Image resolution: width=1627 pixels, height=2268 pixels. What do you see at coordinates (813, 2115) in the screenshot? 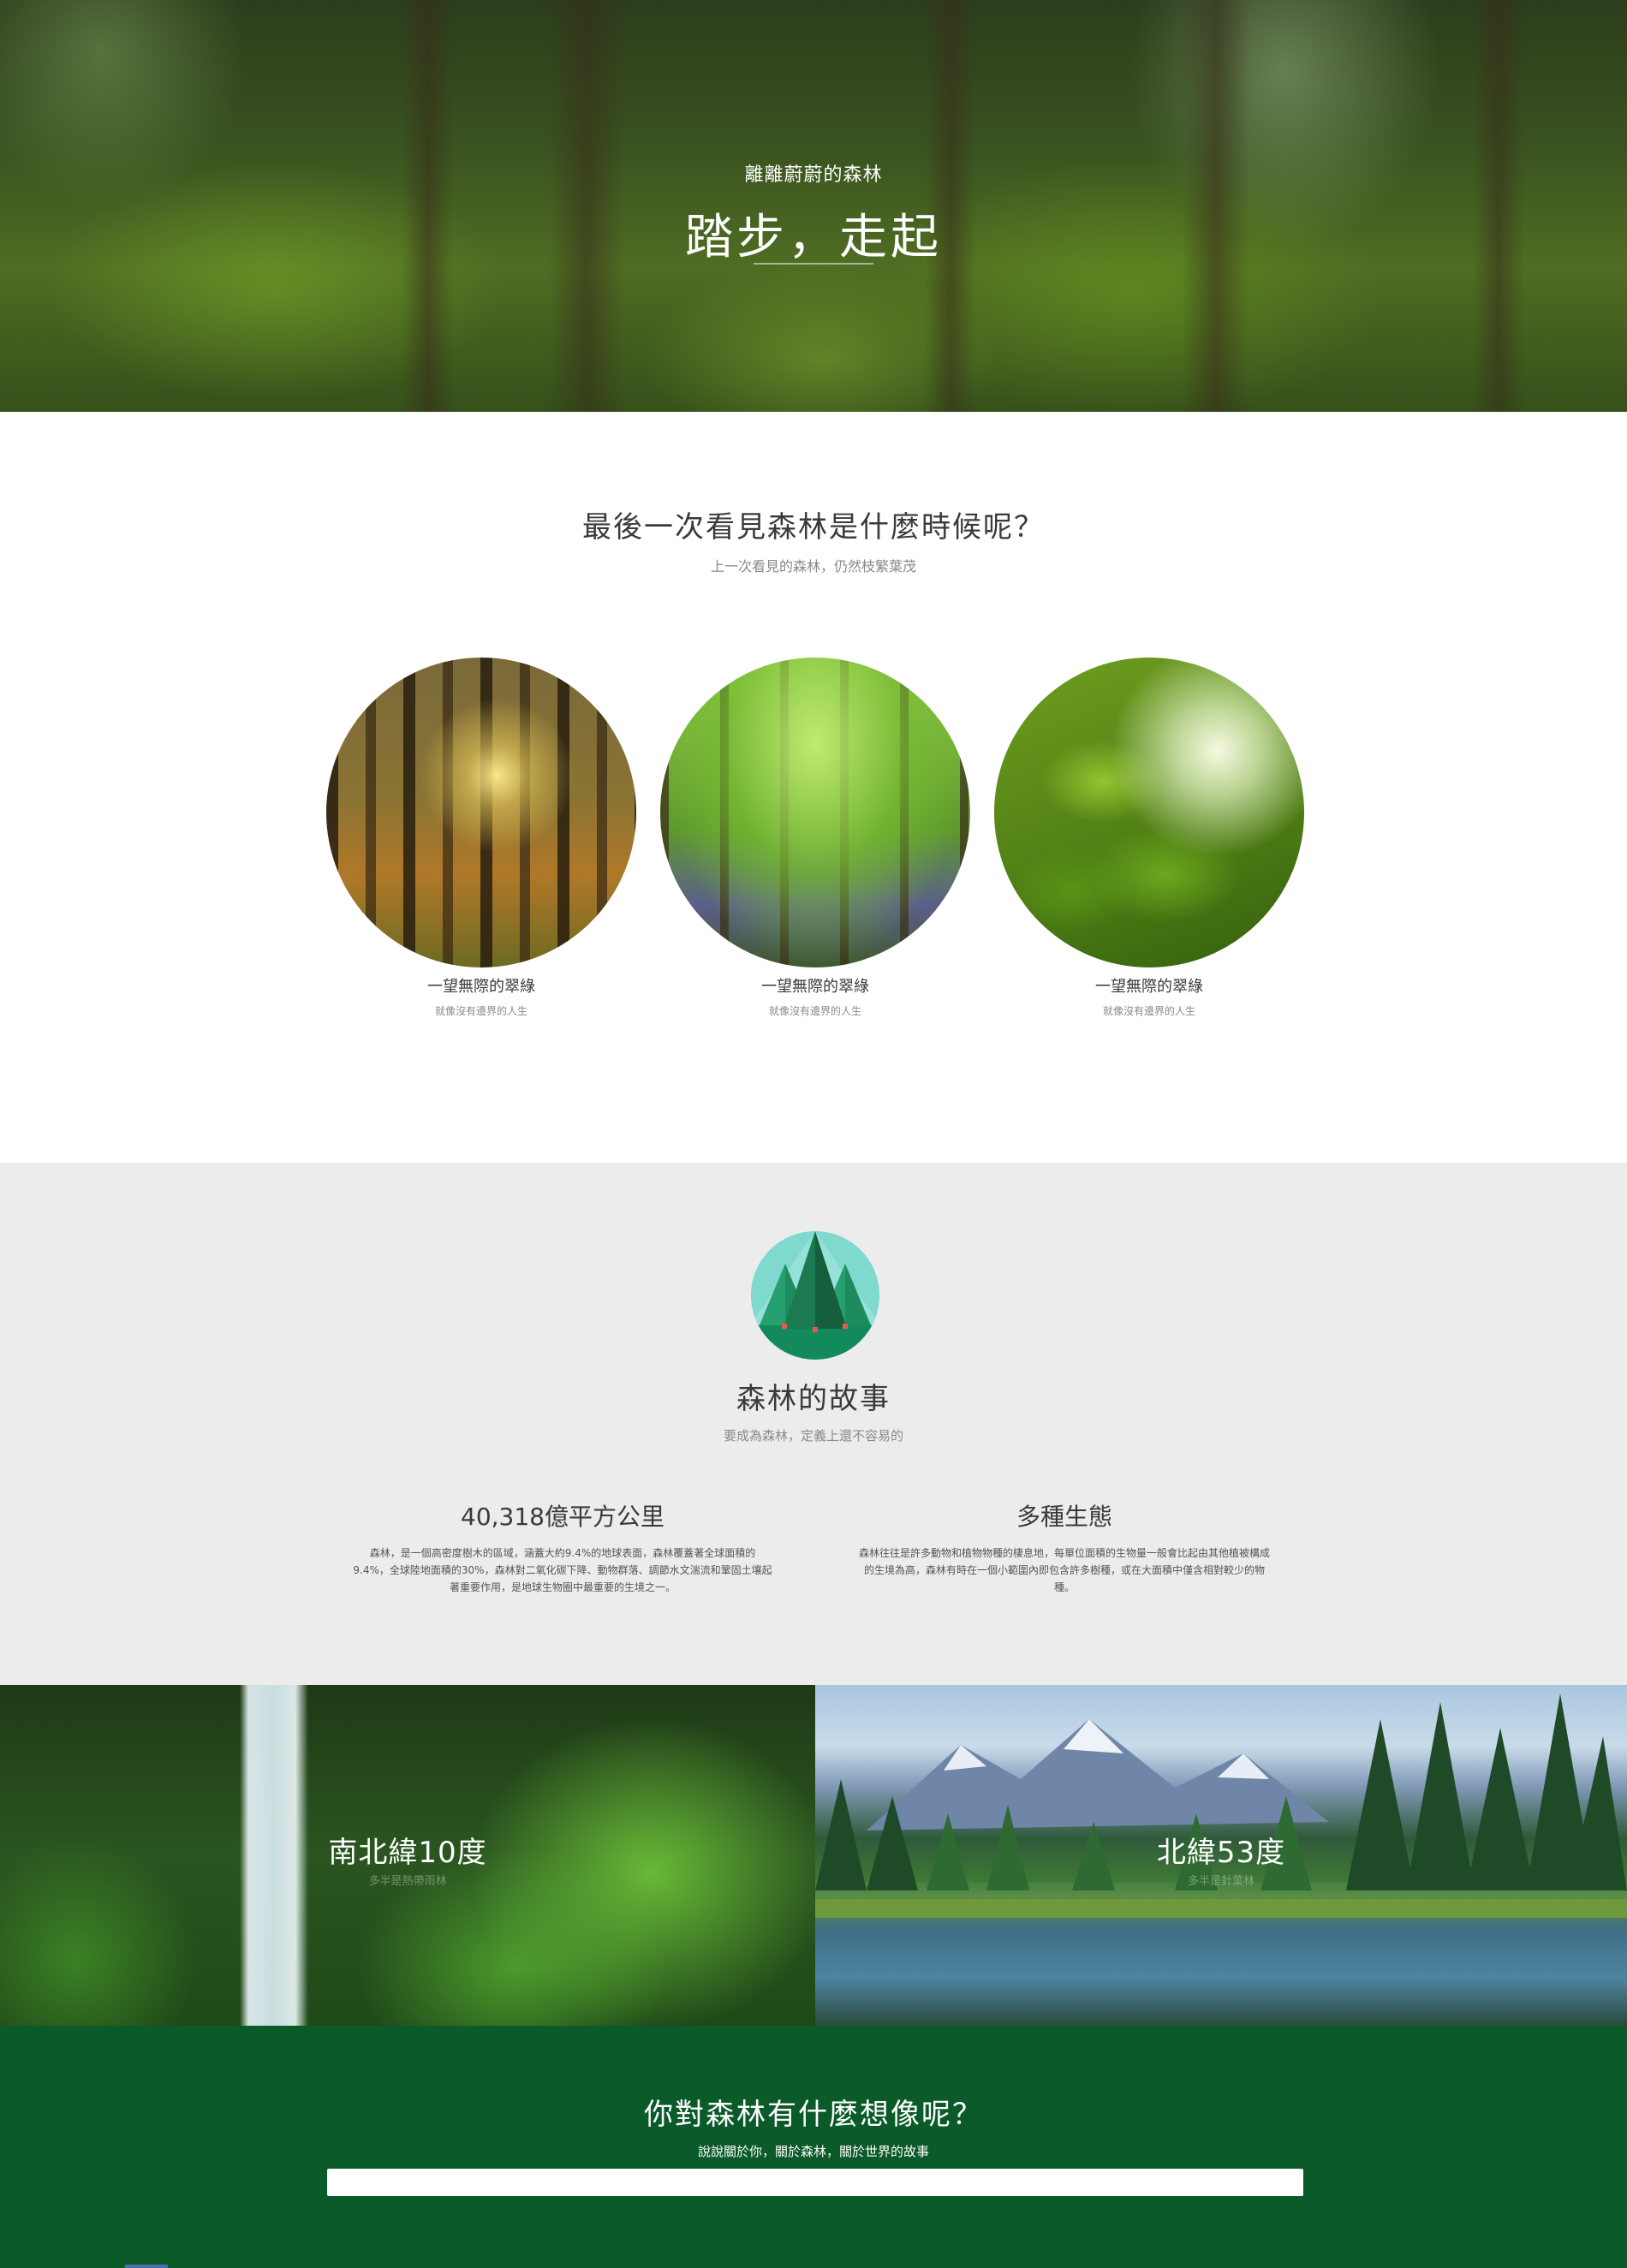
I see `contact-title: 你對森林有什麼想像呢？` at bounding box center [813, 2115].